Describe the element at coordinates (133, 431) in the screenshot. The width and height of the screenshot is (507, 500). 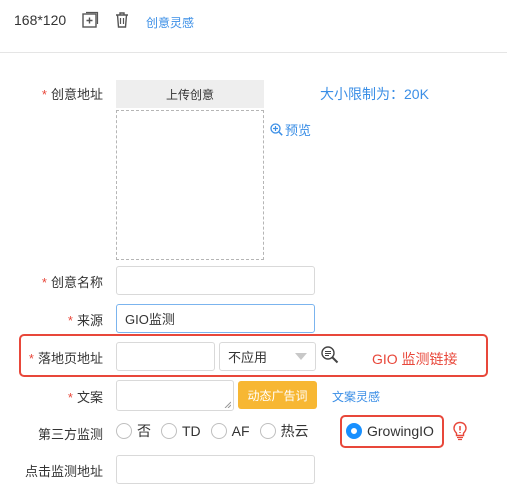
I see `radio-option-none: 否` at that location.